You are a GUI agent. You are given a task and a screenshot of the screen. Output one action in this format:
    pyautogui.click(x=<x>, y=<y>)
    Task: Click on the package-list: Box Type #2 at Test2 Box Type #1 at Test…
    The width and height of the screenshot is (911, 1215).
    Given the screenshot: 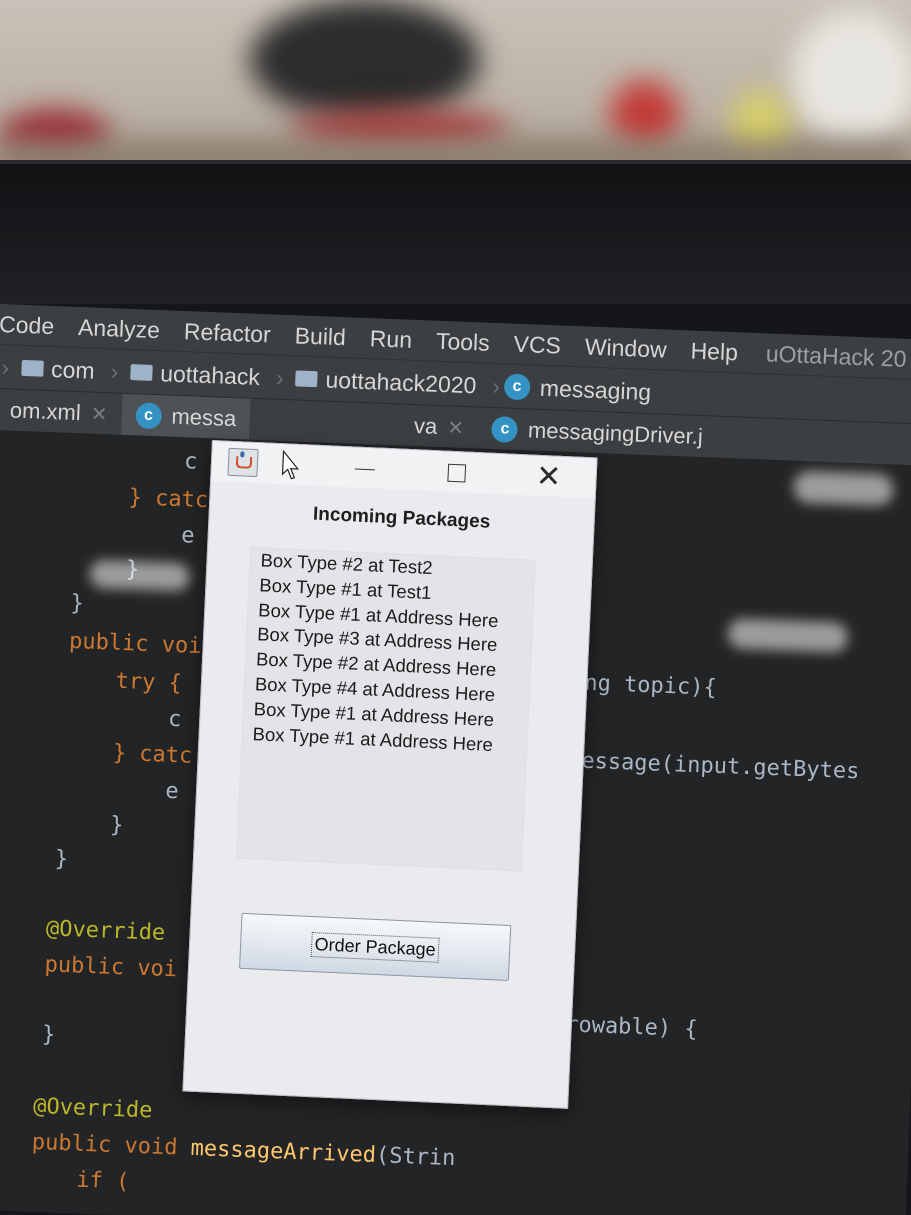 What is the action you would take?
    pyautogui.click(x=386, y=709)
    